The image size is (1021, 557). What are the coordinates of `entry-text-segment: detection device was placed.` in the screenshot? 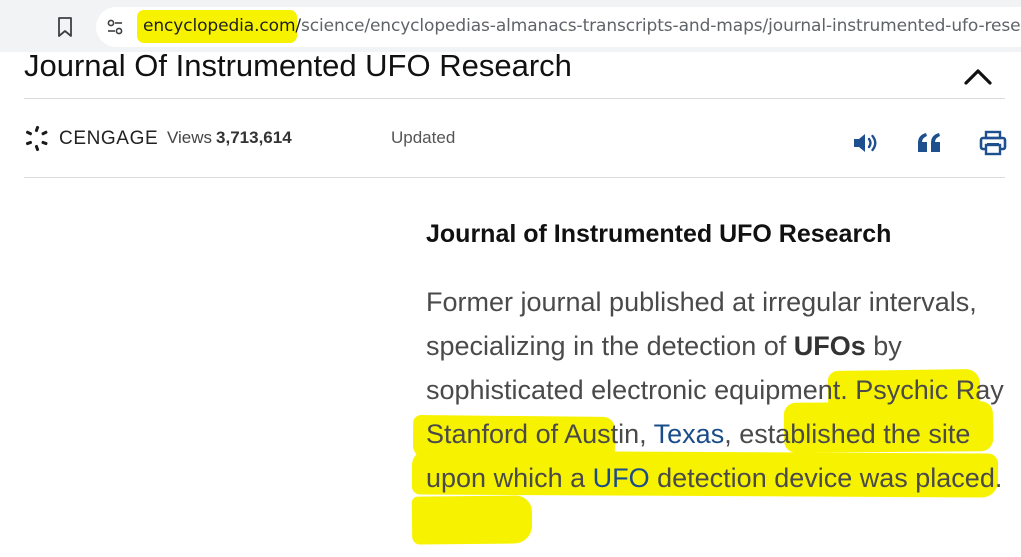 It's located at (826, 478).